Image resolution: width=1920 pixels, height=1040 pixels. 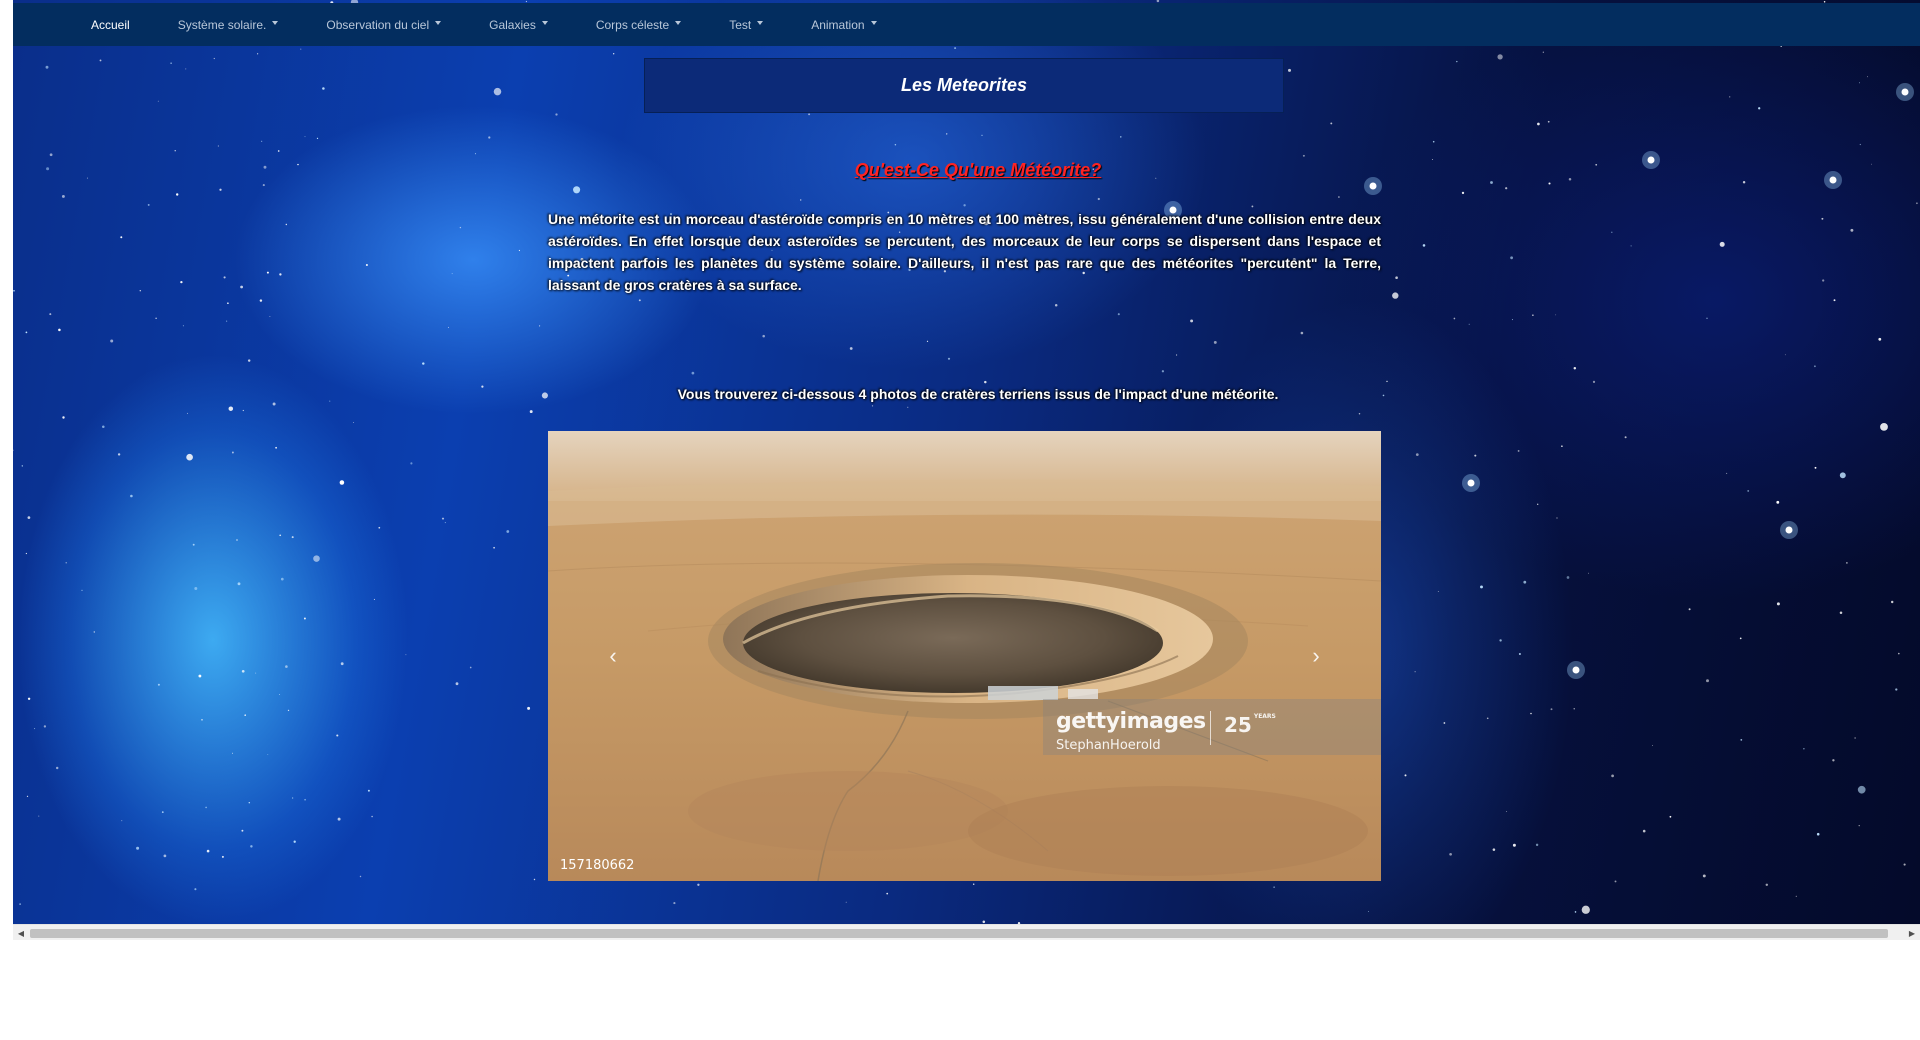 I want to click on watermark-years-badge: 25 YEARS, so click(x=1250, y=725).